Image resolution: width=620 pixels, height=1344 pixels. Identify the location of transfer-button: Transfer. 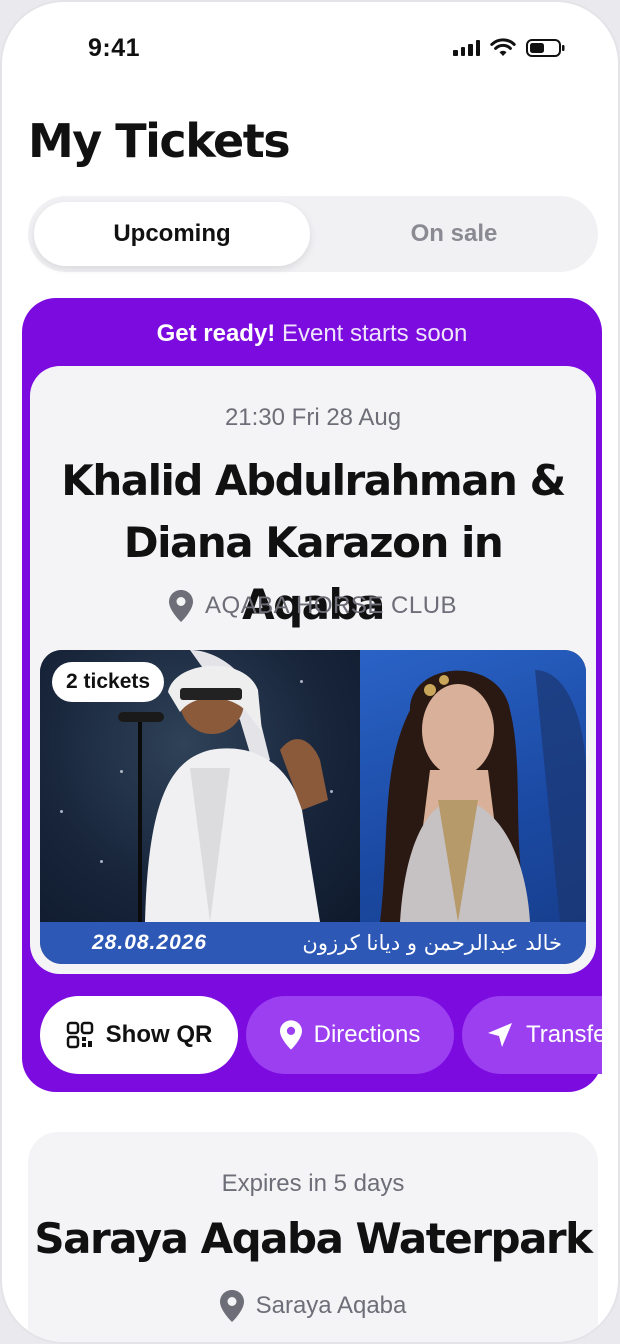
(532, 1035).